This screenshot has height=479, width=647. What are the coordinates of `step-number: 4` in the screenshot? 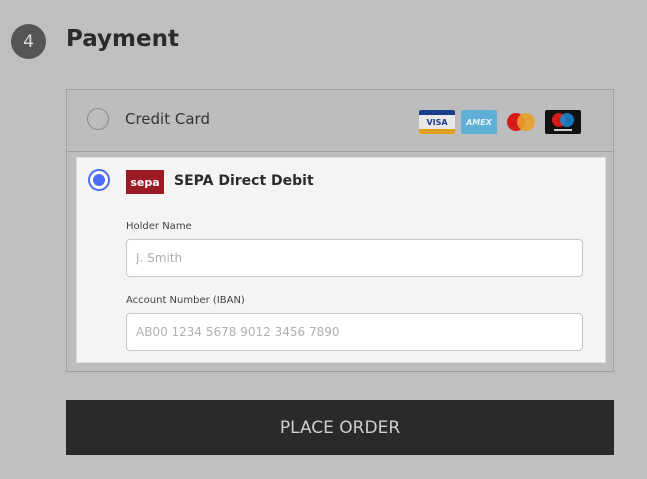 It's located at (28, 41).